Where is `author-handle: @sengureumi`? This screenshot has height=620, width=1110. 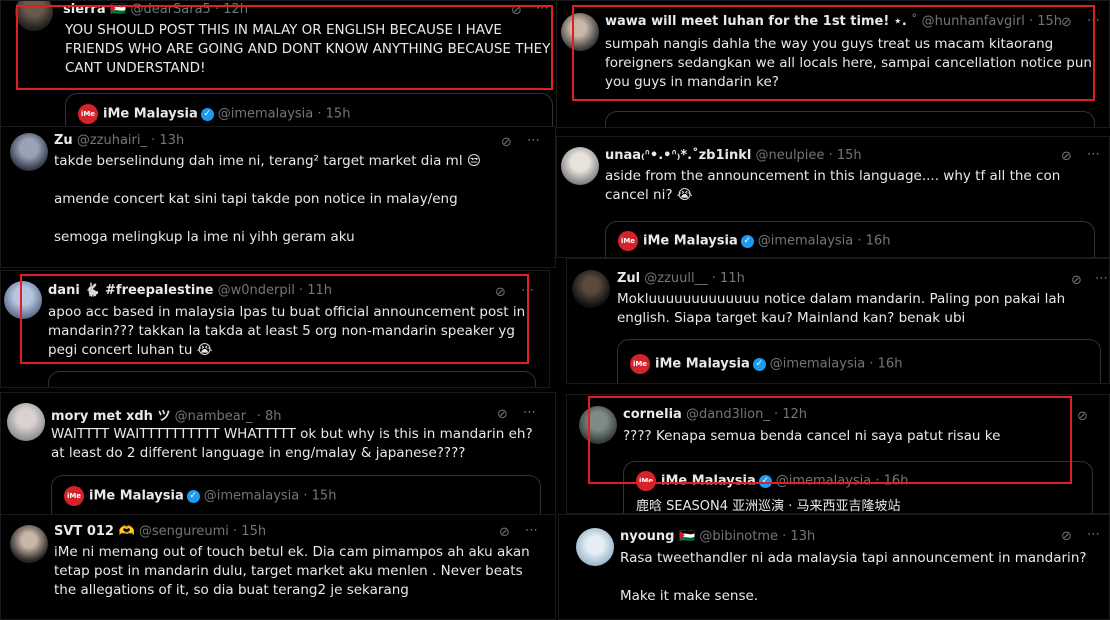
author-handle: @sengureumi is located at coordinates (184, 531).